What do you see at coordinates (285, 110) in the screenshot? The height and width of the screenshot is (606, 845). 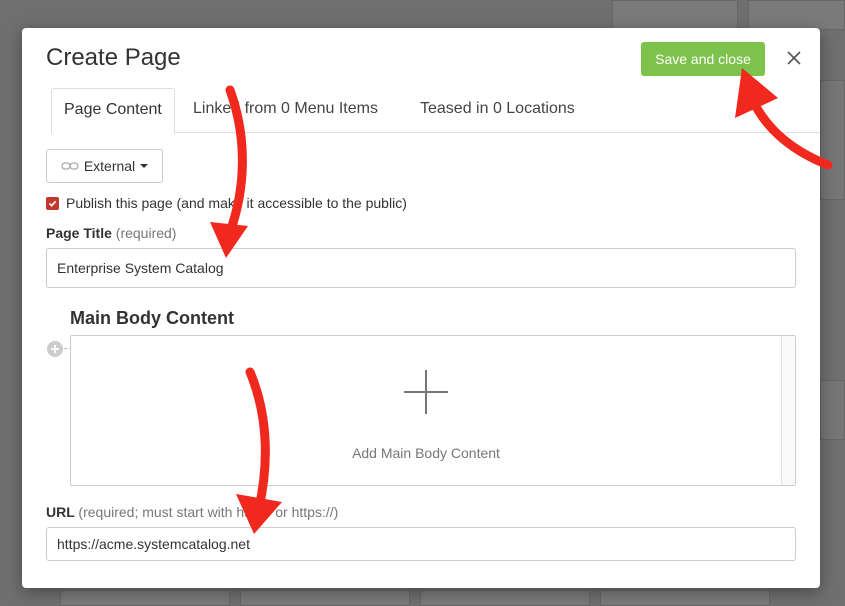 I see `tab-linked-menu-items: Linked from 0 Menu Items` at bounding box center [285, 110].